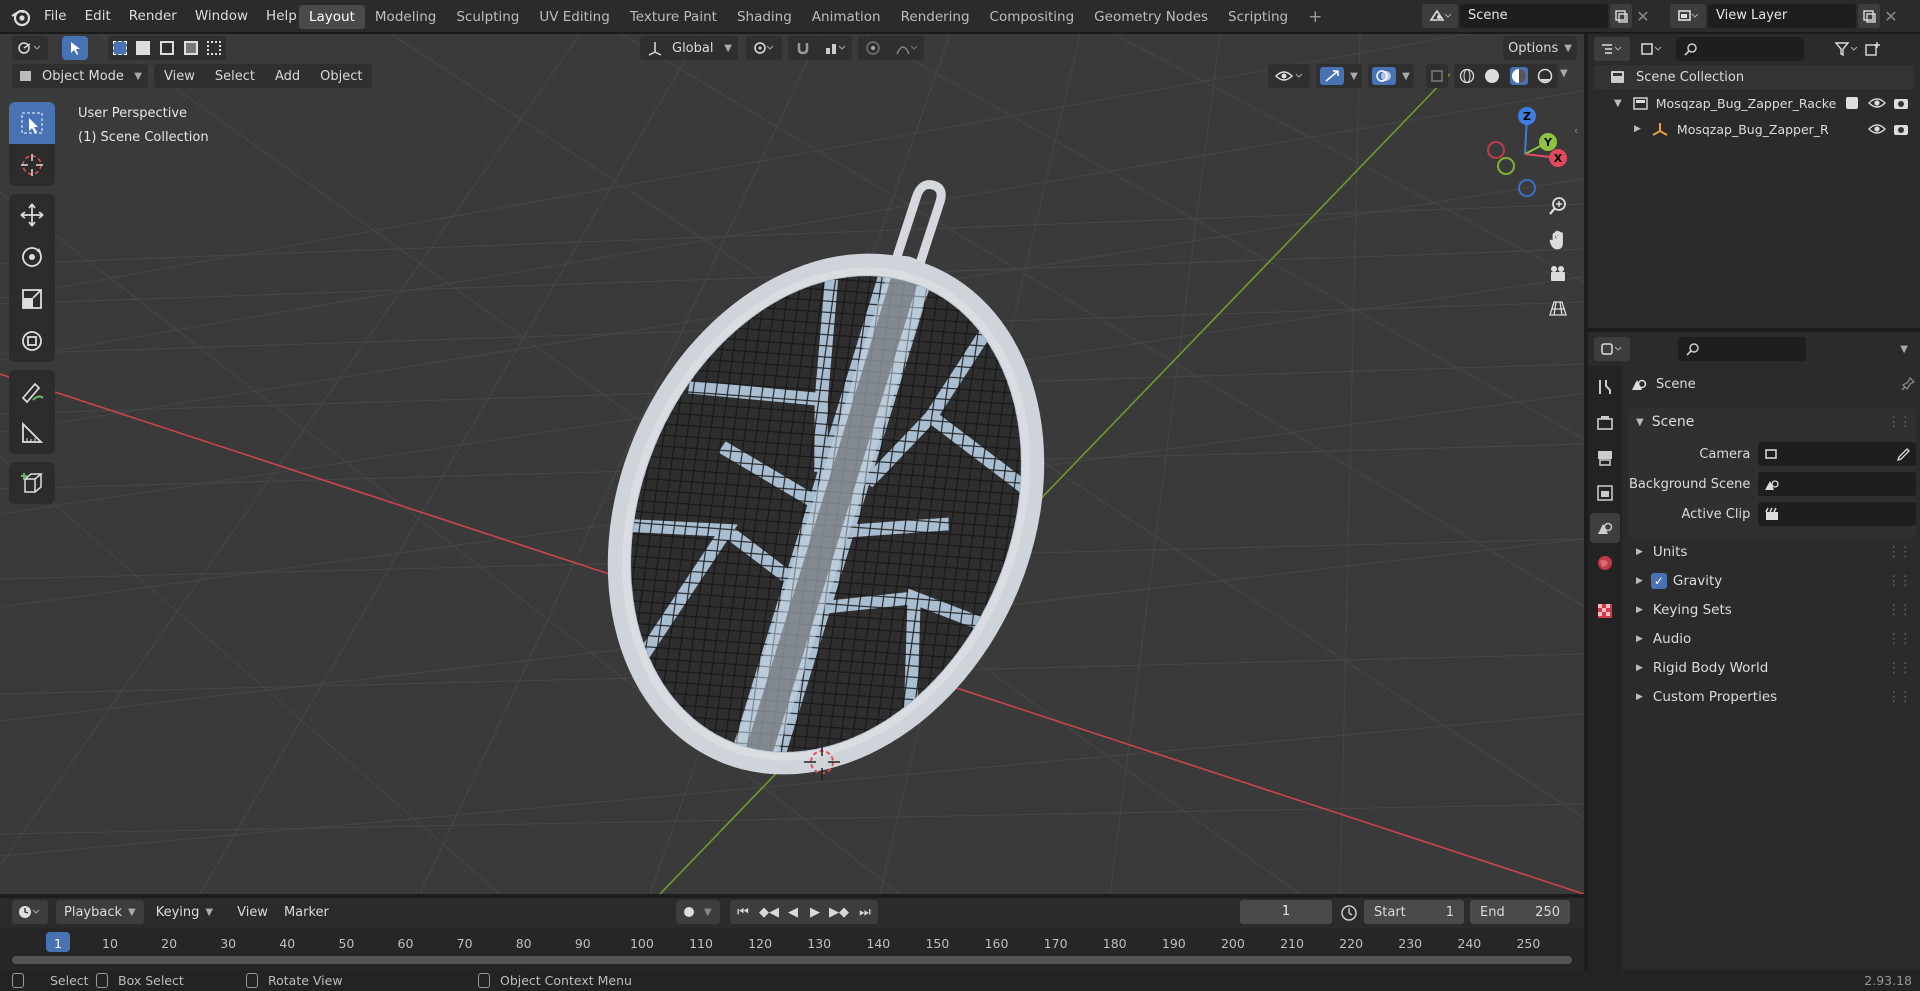 This screenshot has height=991, width=1920. I want to click on outliner-editor-type-icon, so click(1612, 49).